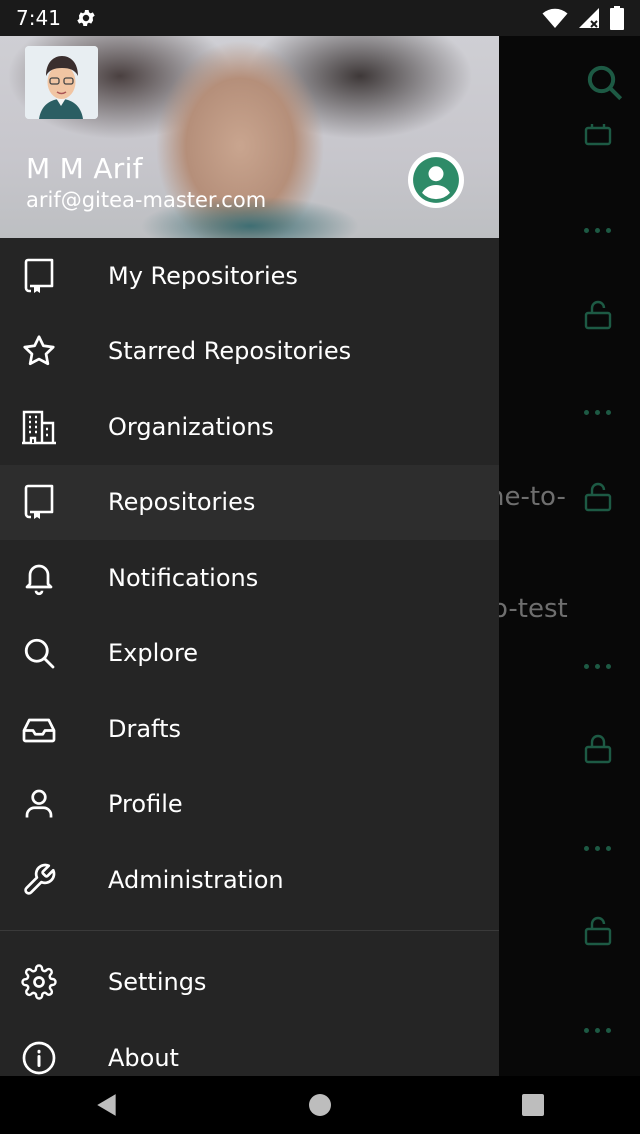  What do you see at coordinates (39, 351) in the screenshot?
I see `star-icon` at bounding box center [39, 351].